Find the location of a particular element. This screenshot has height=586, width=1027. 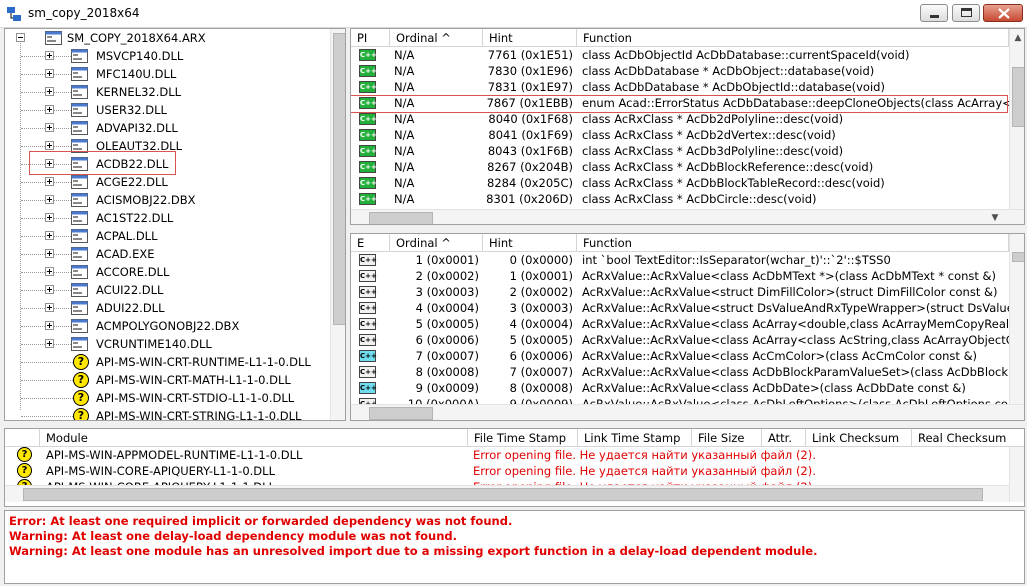

tree-item: ? API-MS-WIN-CRT-MATH-L1-1-0.DLL is located at coordinates (167, 380).